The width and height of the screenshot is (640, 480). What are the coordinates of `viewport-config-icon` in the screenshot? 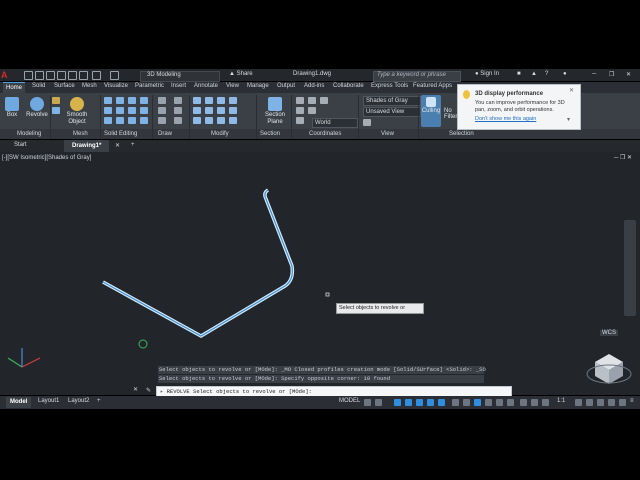 It's located at (367, 122).